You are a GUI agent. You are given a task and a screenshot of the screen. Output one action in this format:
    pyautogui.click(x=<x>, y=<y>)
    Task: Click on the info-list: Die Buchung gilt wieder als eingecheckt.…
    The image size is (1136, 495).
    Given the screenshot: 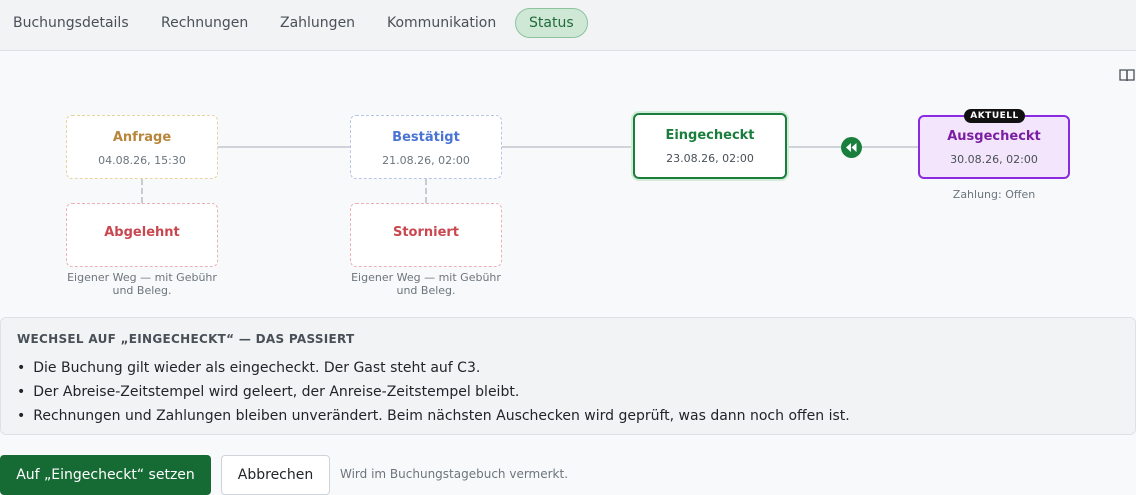 What is the action you would take?
    pyautogui.click(x=433, y=392)
    